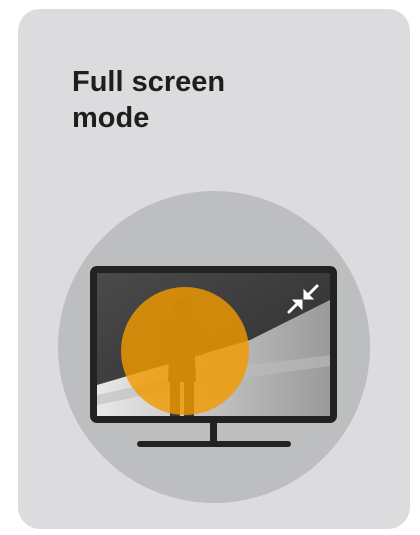 This screenshot has height=535, width=420. What do you see at coordinates (214, 444) in the screenshot?
I see `monitor-base` at bounding box center [214, 444].